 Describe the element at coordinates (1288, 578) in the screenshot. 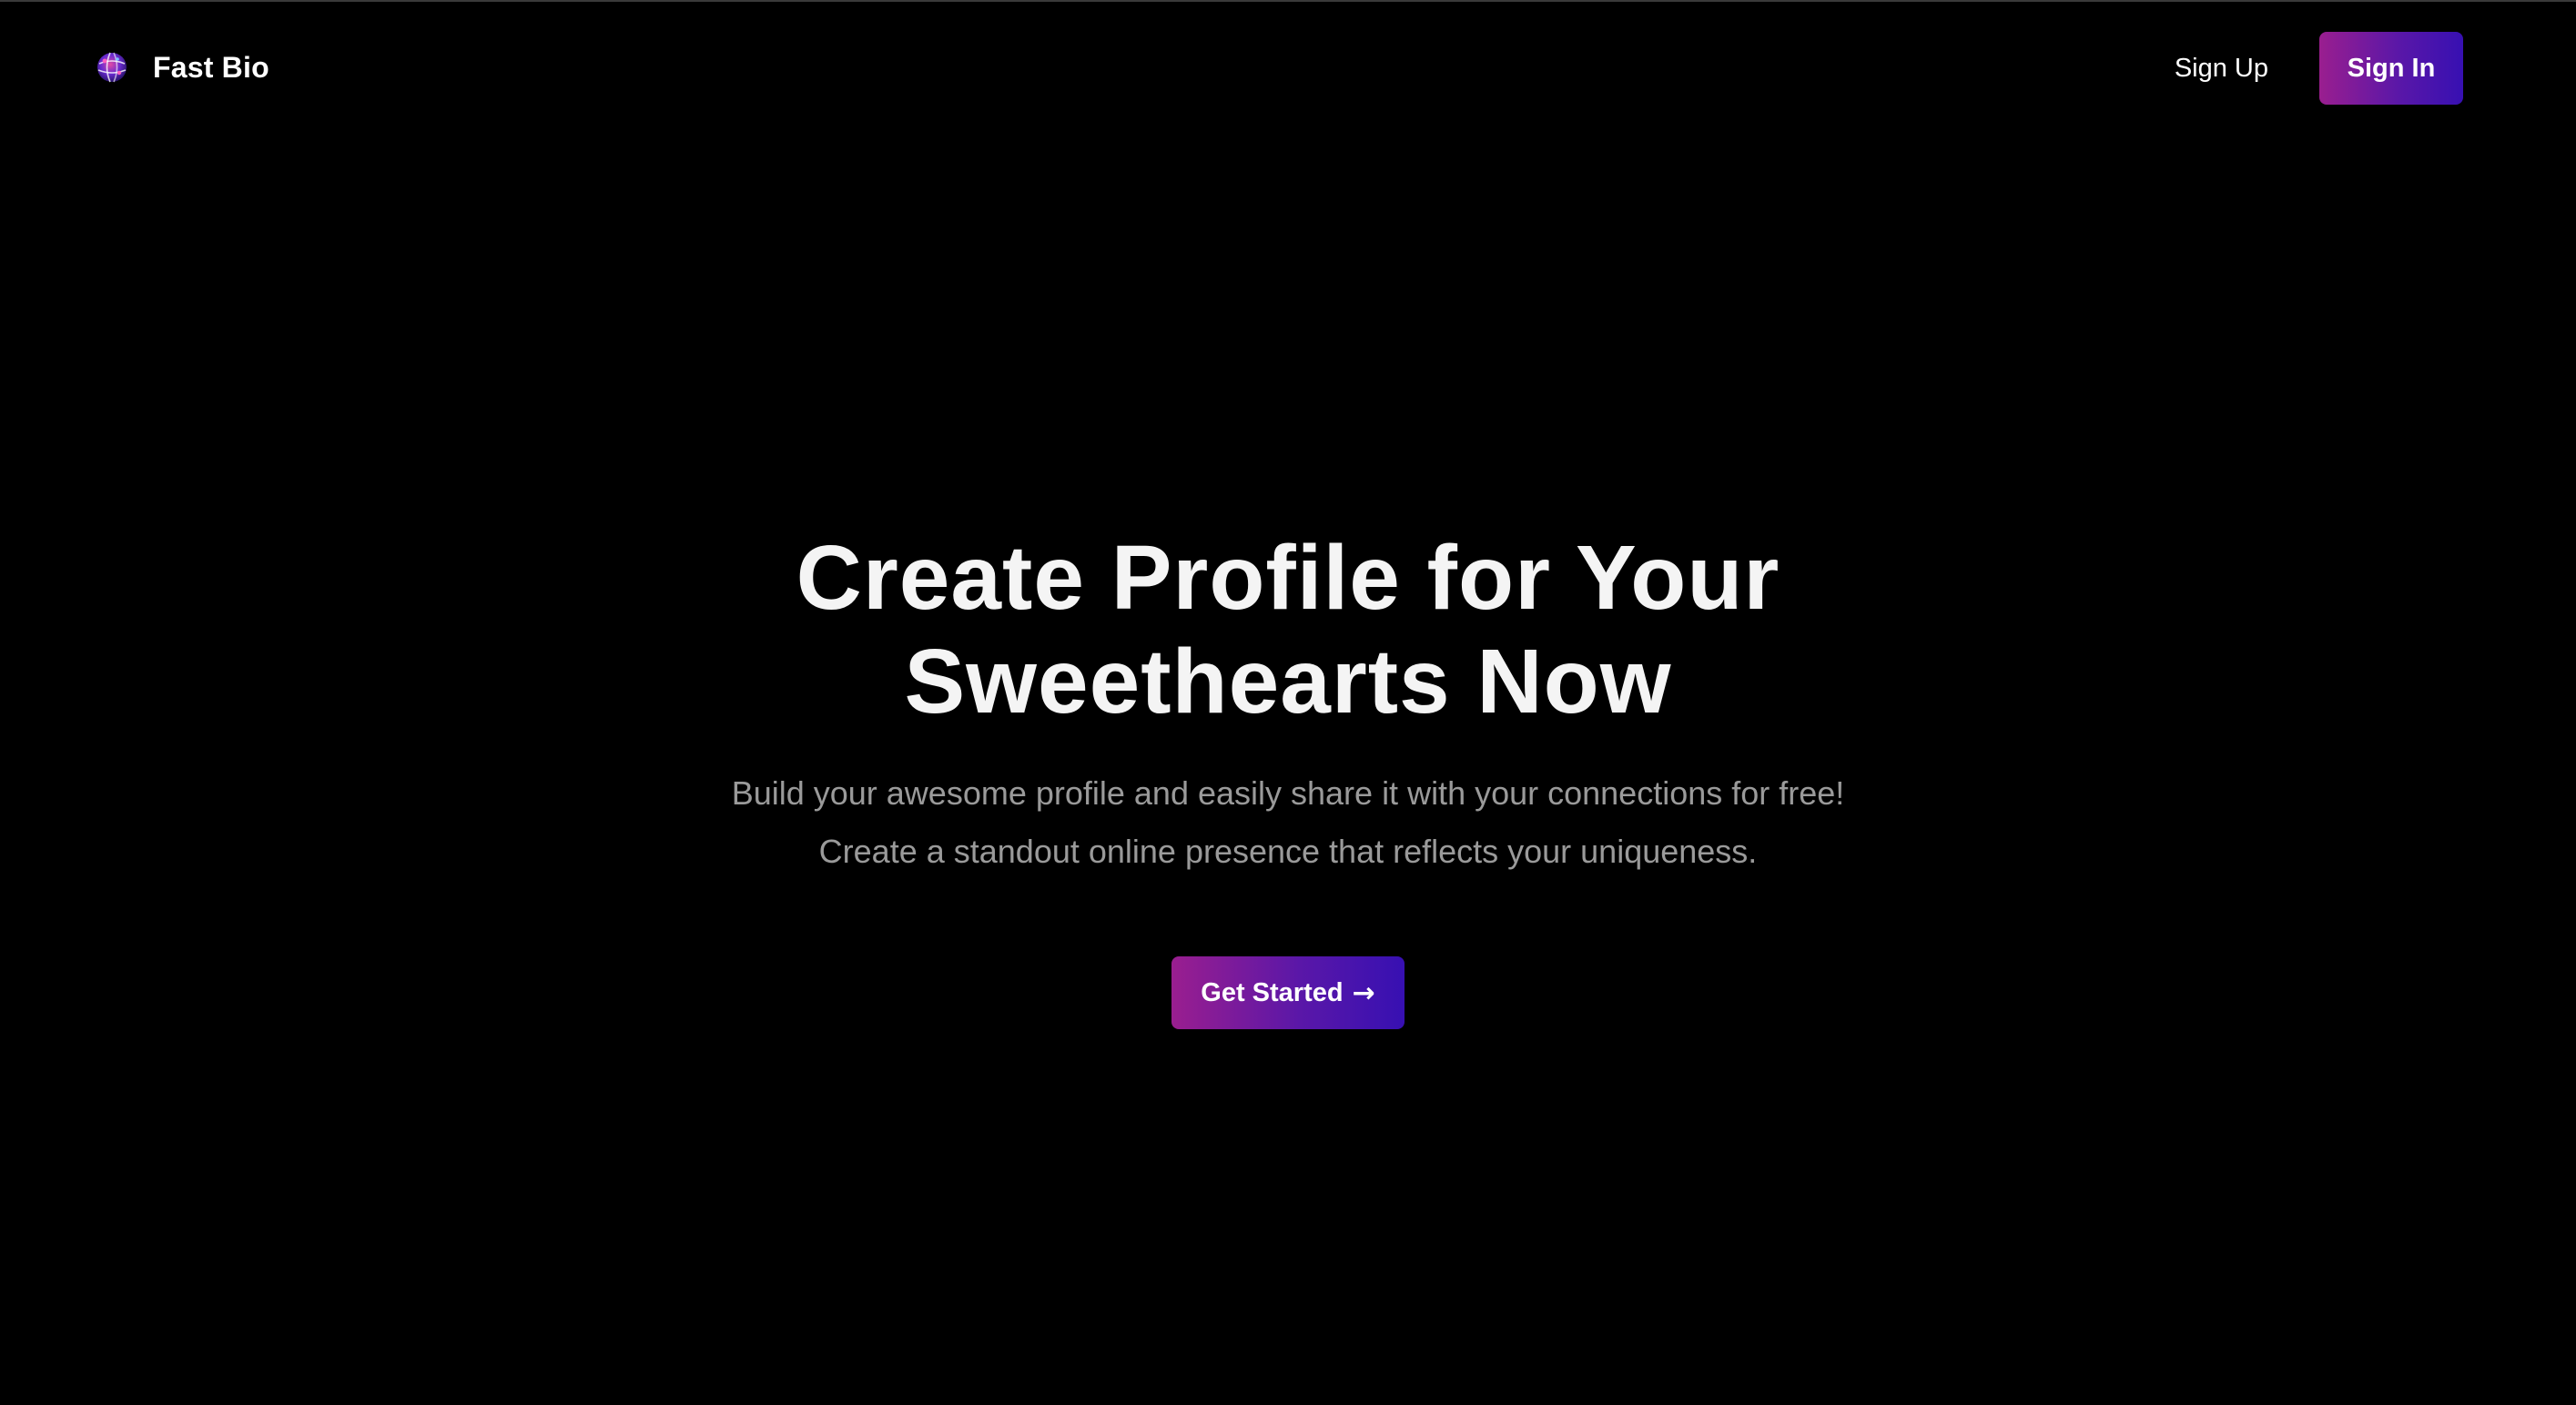

I see `hero-title-line-1: Create Profile for Your` at that location.